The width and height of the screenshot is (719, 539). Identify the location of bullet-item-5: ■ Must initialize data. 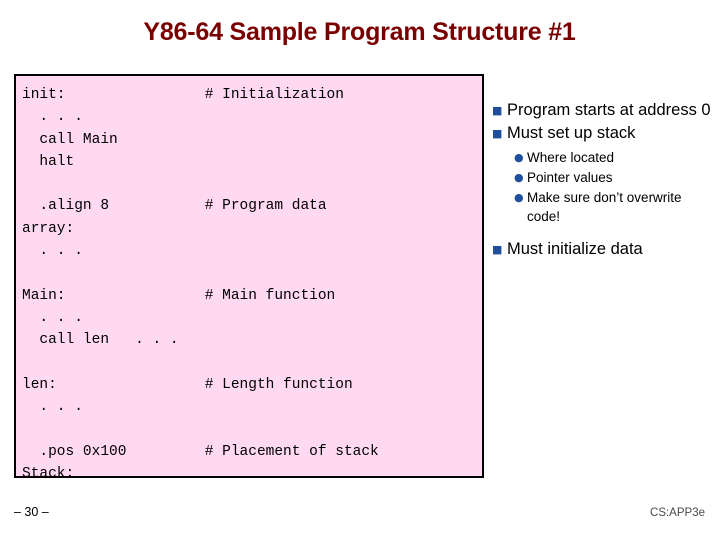
(602, 249).